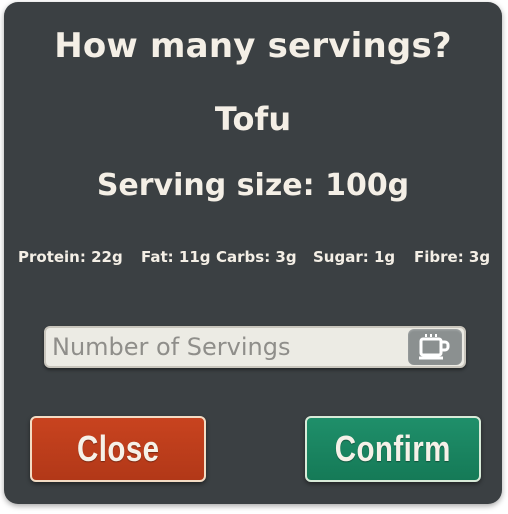  What do you see at coordinates (452, 257) in the screenshot?
I see `nutrient-fibre: Fibre: 3g` at bounding box center [452, 257].